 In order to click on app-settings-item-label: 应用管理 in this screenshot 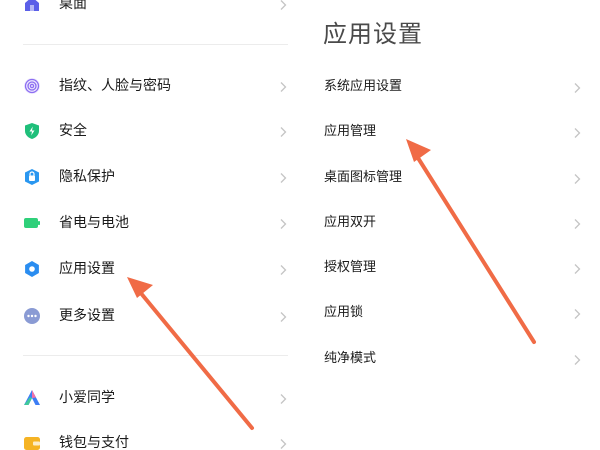, I will do `click(350, 131)`.